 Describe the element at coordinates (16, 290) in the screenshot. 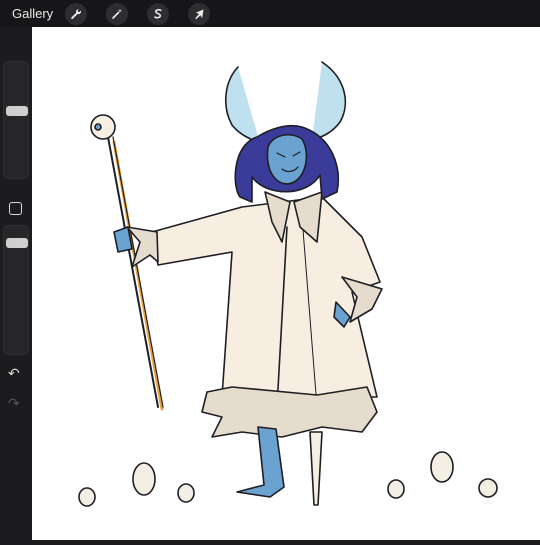

I see `opacity-slider` at that location.